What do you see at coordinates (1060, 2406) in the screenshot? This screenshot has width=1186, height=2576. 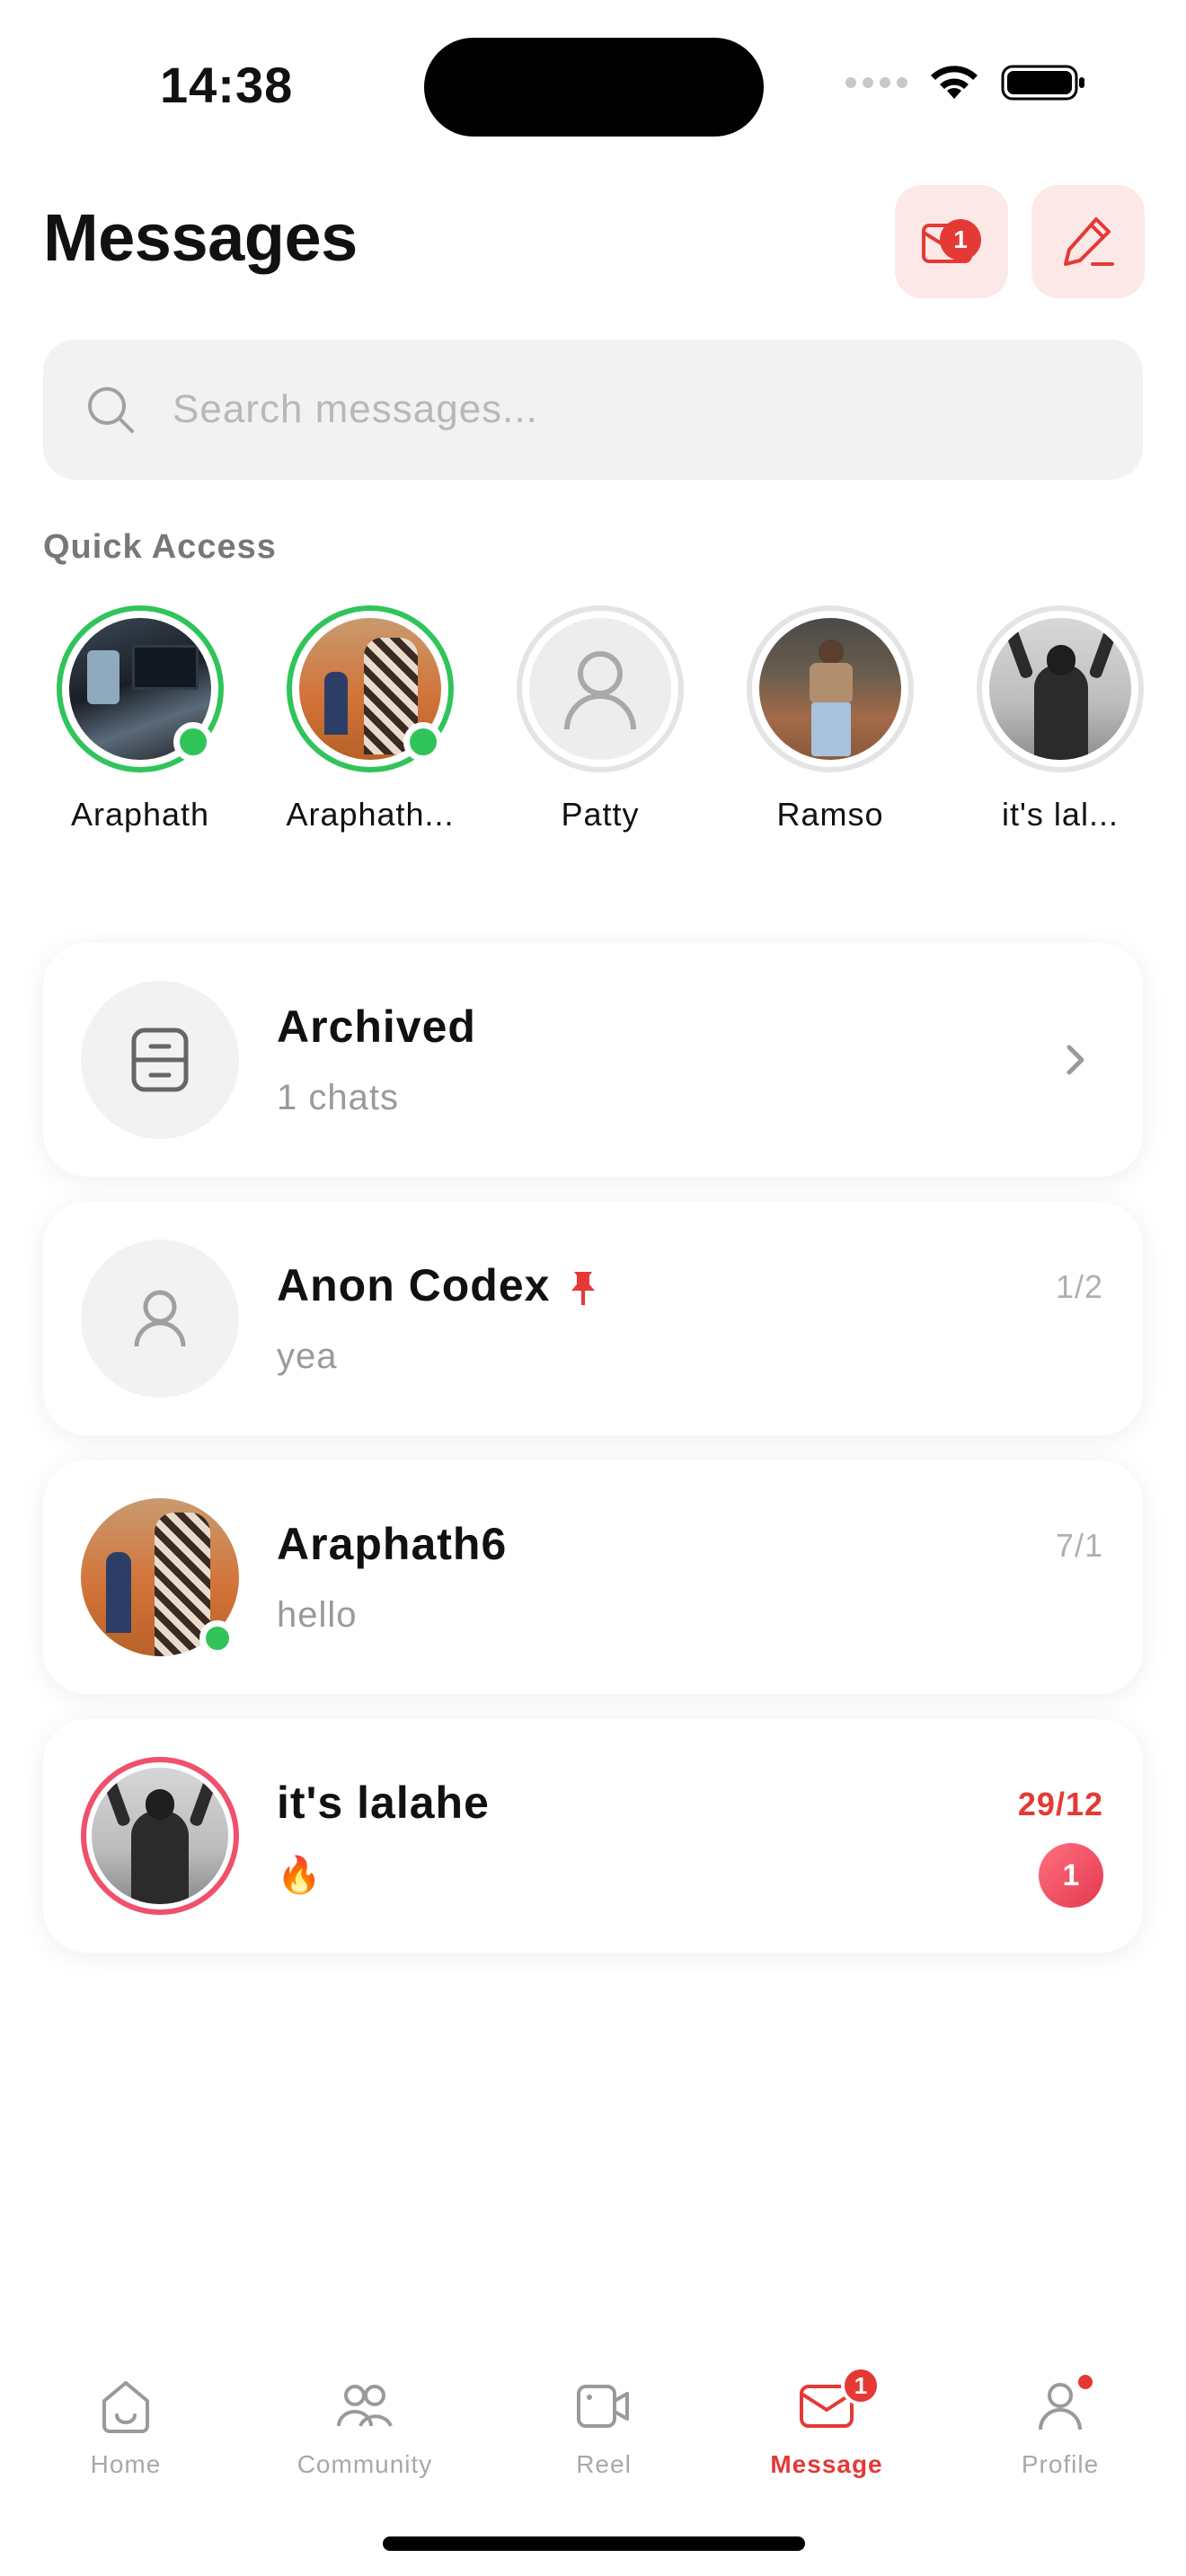 I see `profile-icon` at bounding box center [1060, 2406].